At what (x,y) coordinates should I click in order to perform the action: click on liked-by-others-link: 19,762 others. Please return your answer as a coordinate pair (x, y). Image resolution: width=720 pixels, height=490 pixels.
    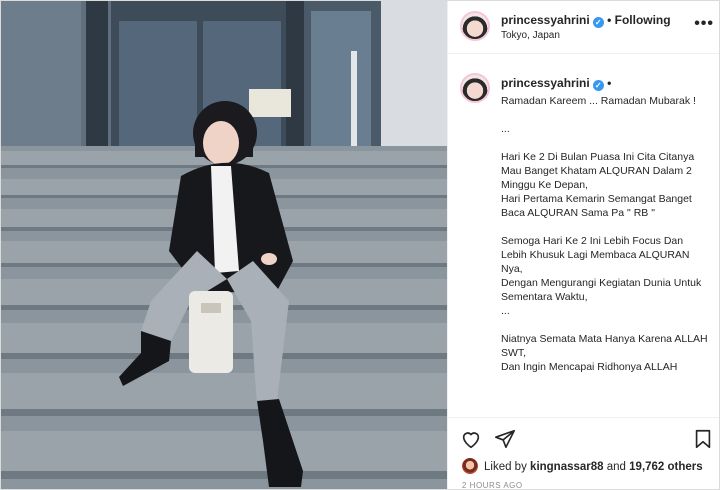
    Looking at the image, I should click on (666, 467).